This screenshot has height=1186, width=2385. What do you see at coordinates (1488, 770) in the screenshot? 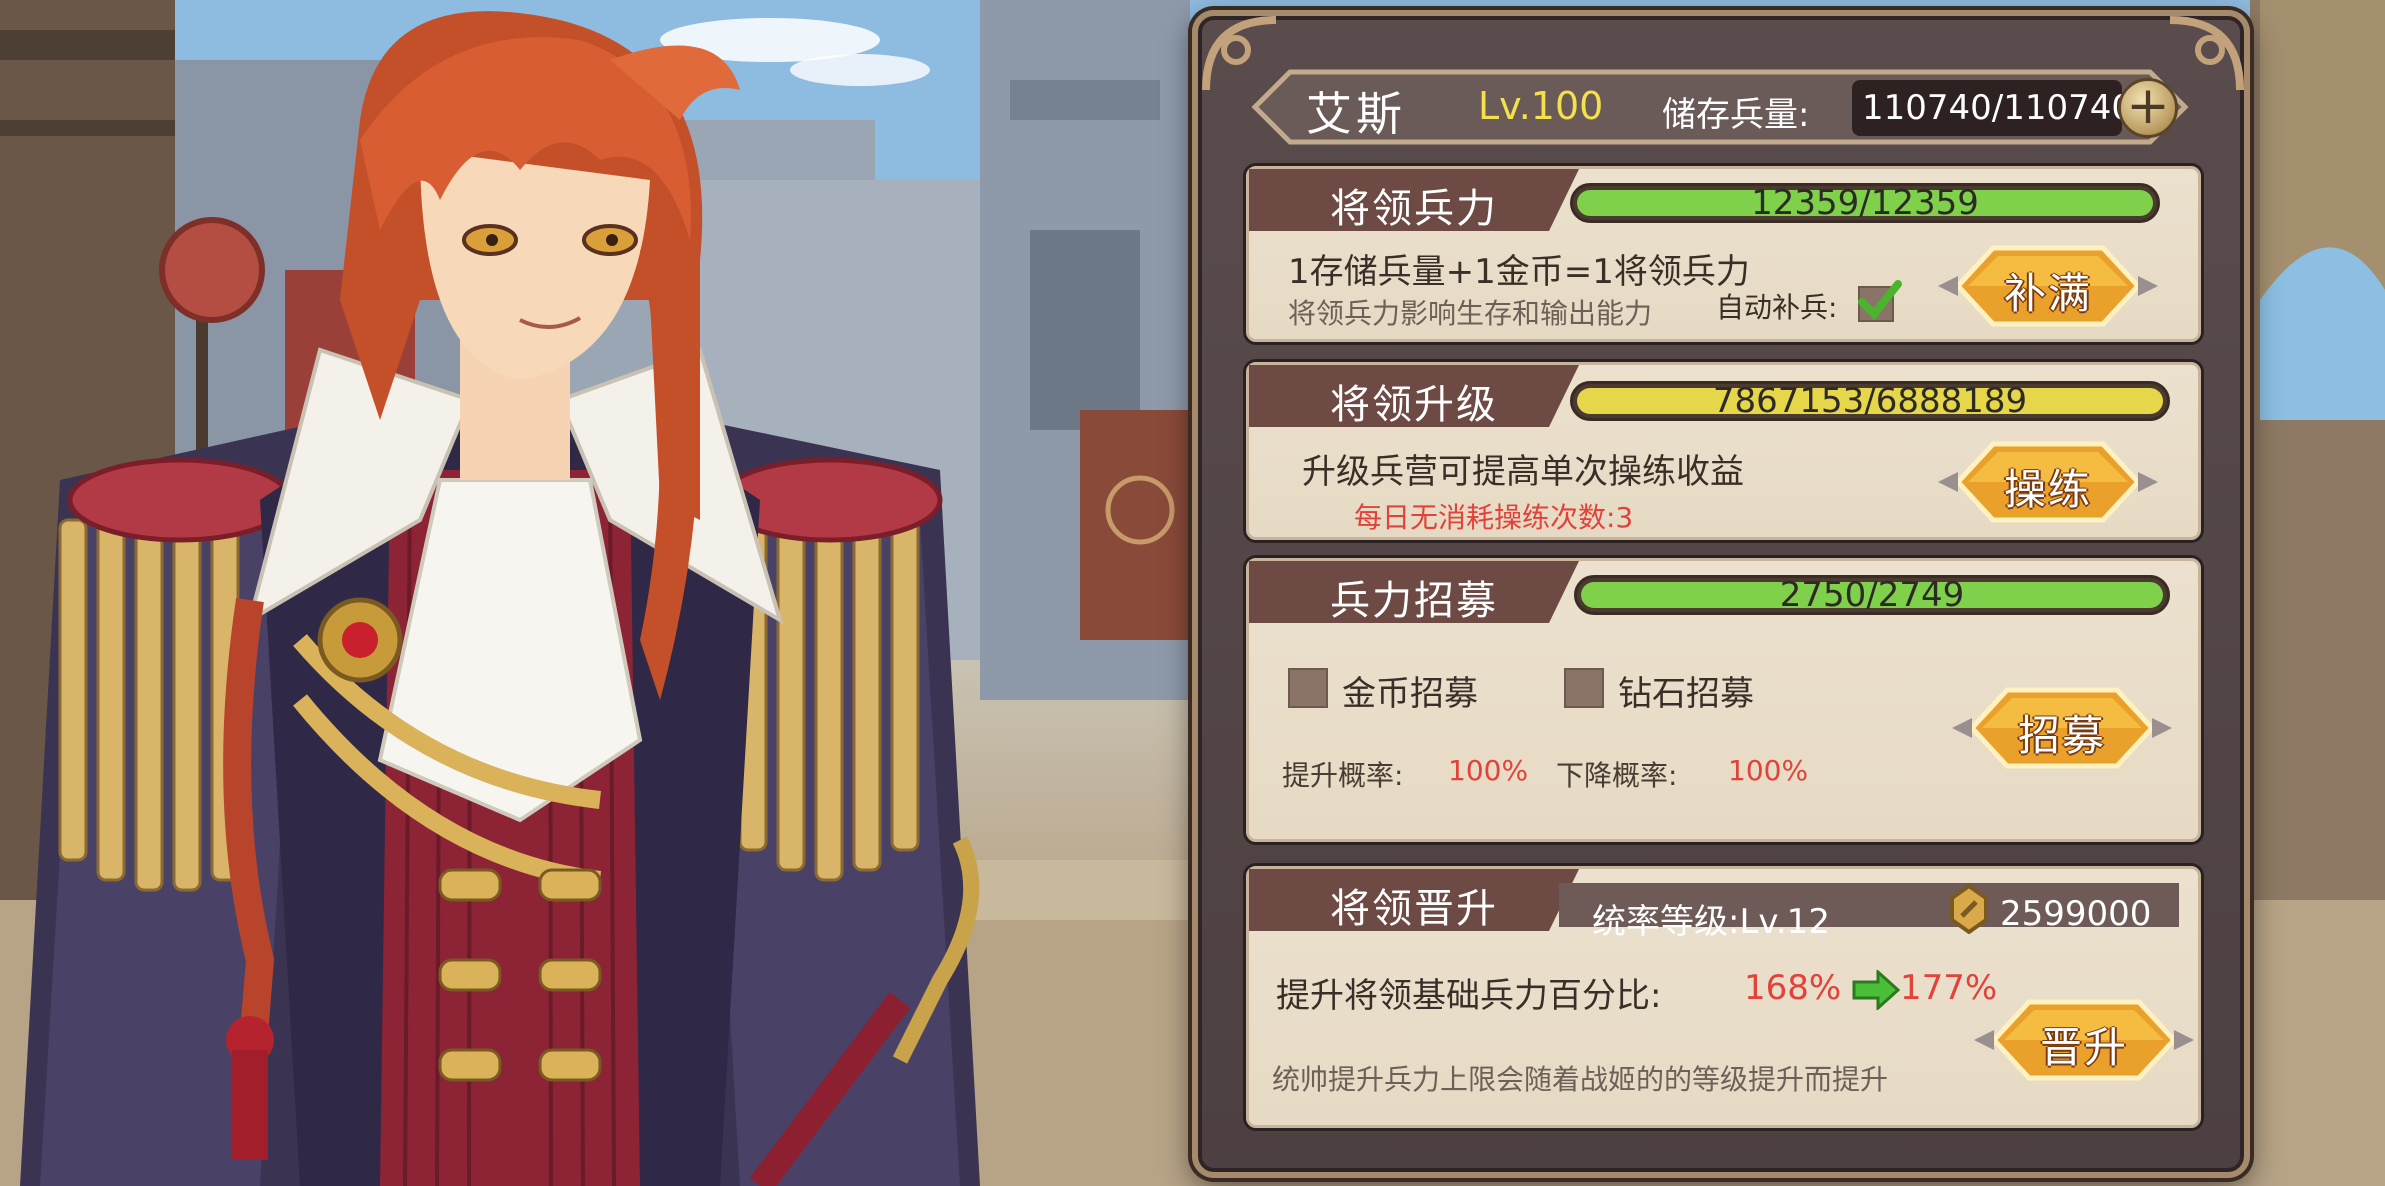
I see `increase-rate-value: 100%` at bounding box center [1488, 770].